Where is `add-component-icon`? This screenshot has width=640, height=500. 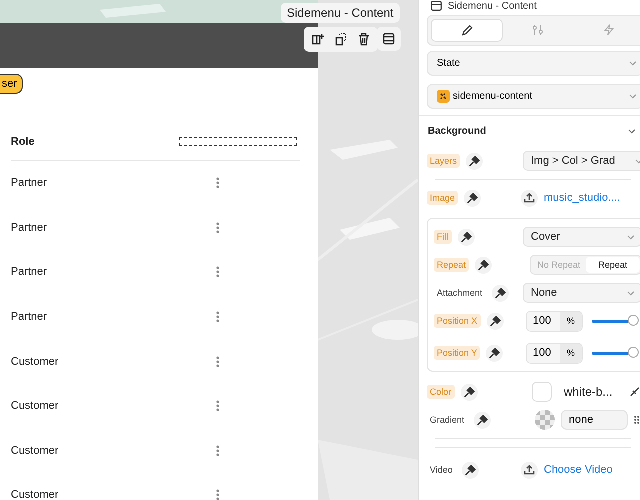
add-component-icon is located at coordinates (318, 39).